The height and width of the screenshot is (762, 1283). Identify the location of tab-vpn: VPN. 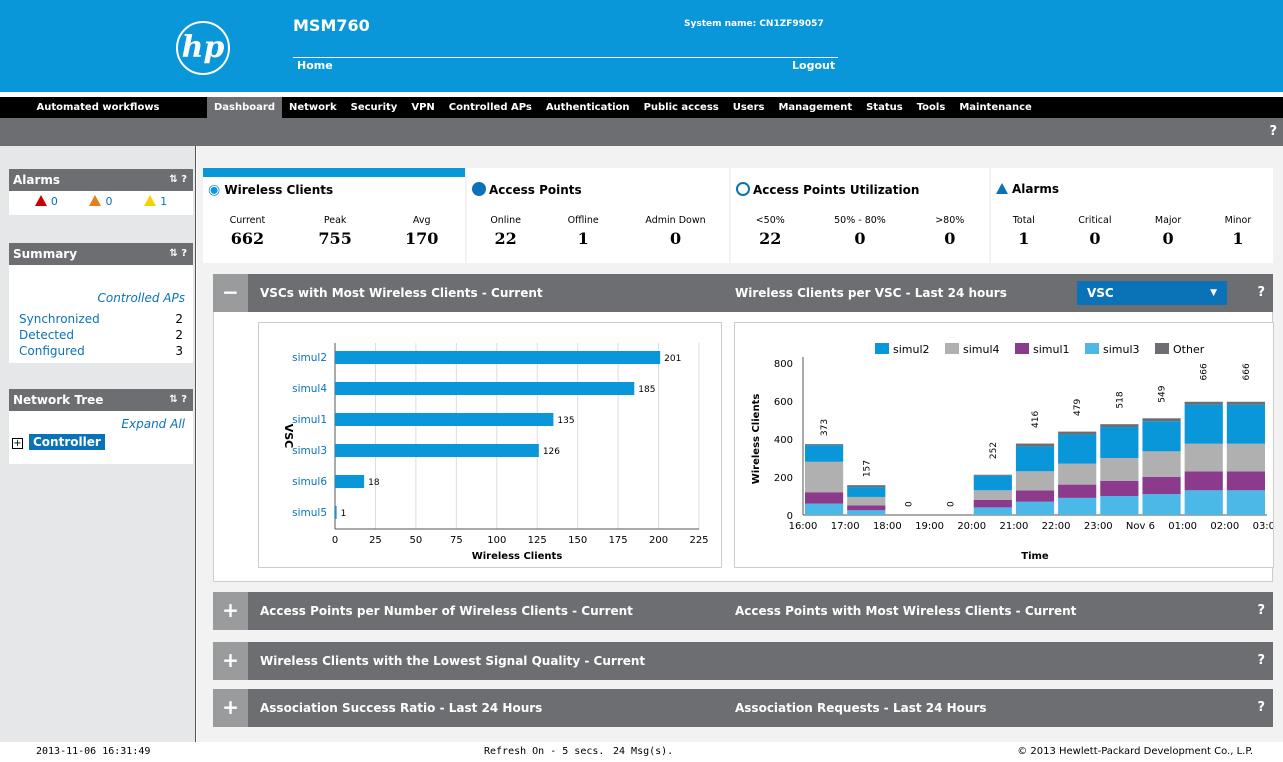
(422, 107).